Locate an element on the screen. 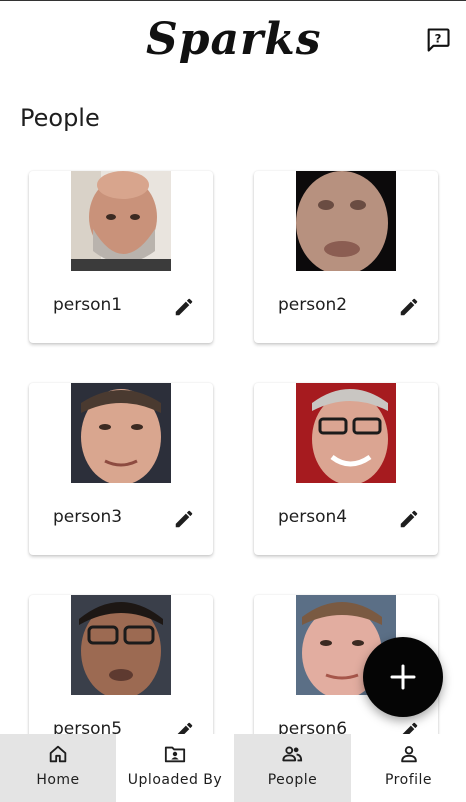 The height and width of the screenshot is (802, 466). person-card: person2 is located at coordinates (346, 257).